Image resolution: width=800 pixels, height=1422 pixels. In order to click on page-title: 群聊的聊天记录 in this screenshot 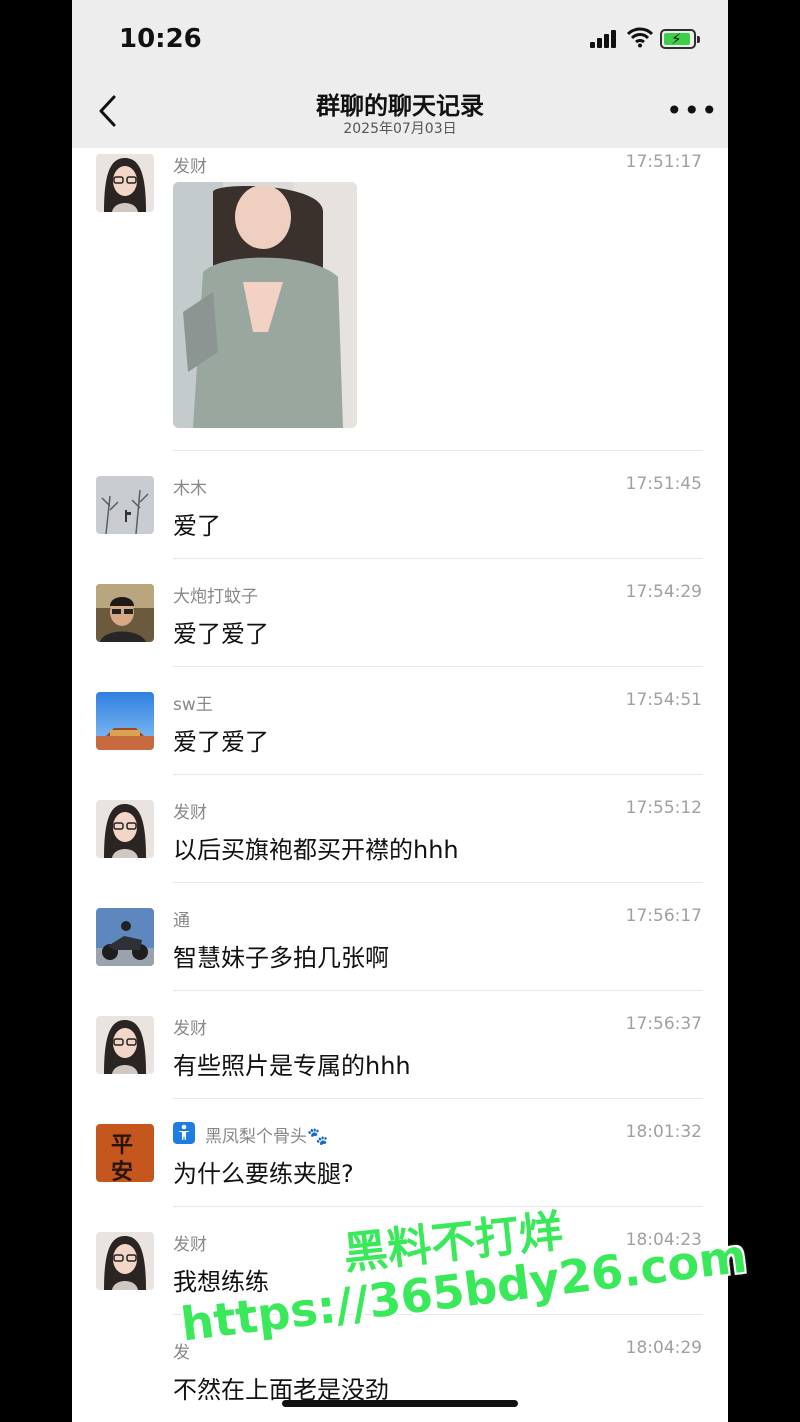, I will do `click(400, 106)`.